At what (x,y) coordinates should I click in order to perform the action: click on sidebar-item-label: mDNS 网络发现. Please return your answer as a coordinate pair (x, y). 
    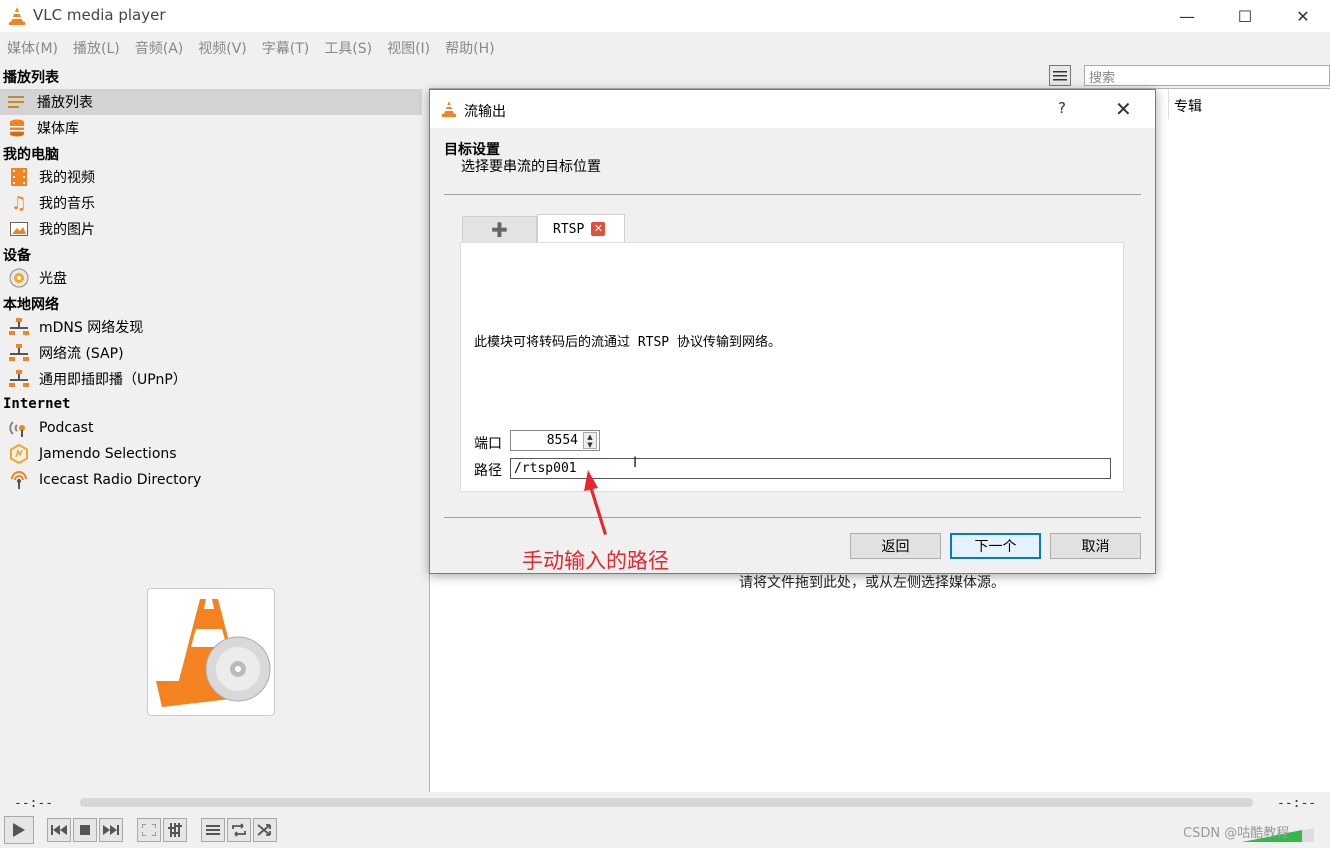
    Looking at the image, I should click on (91, 328).